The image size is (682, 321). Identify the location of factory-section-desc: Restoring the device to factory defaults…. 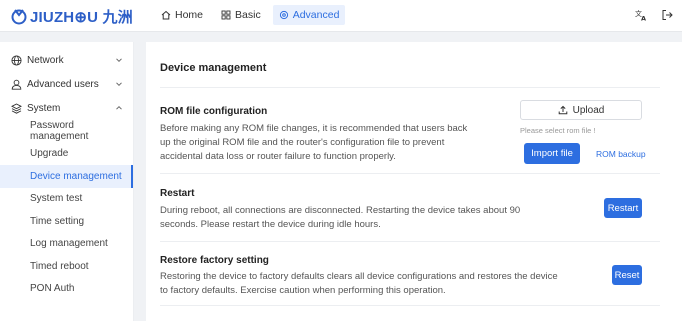
(359, 283).